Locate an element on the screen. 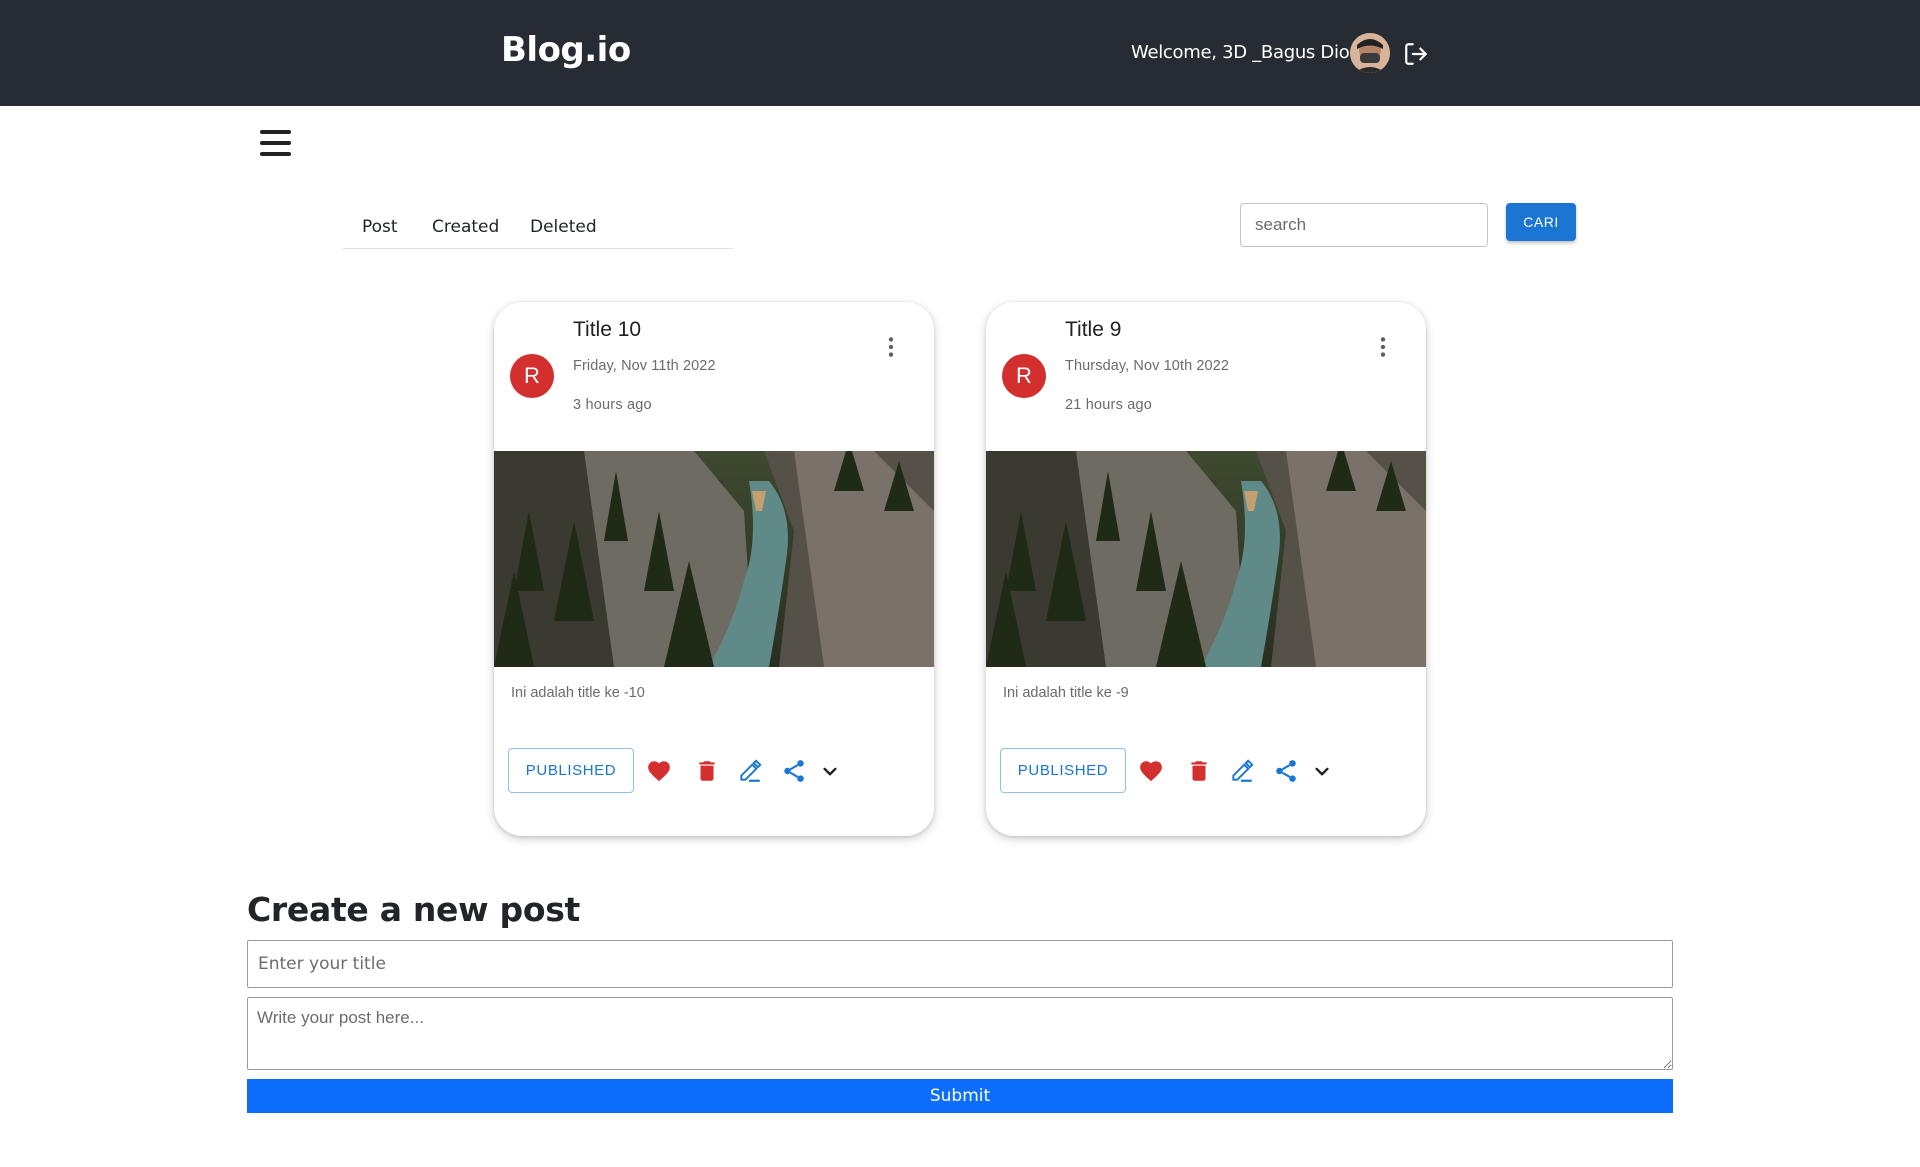 The image size is (1920, 1167). user-avatar is located at coordinates (1370, 53).